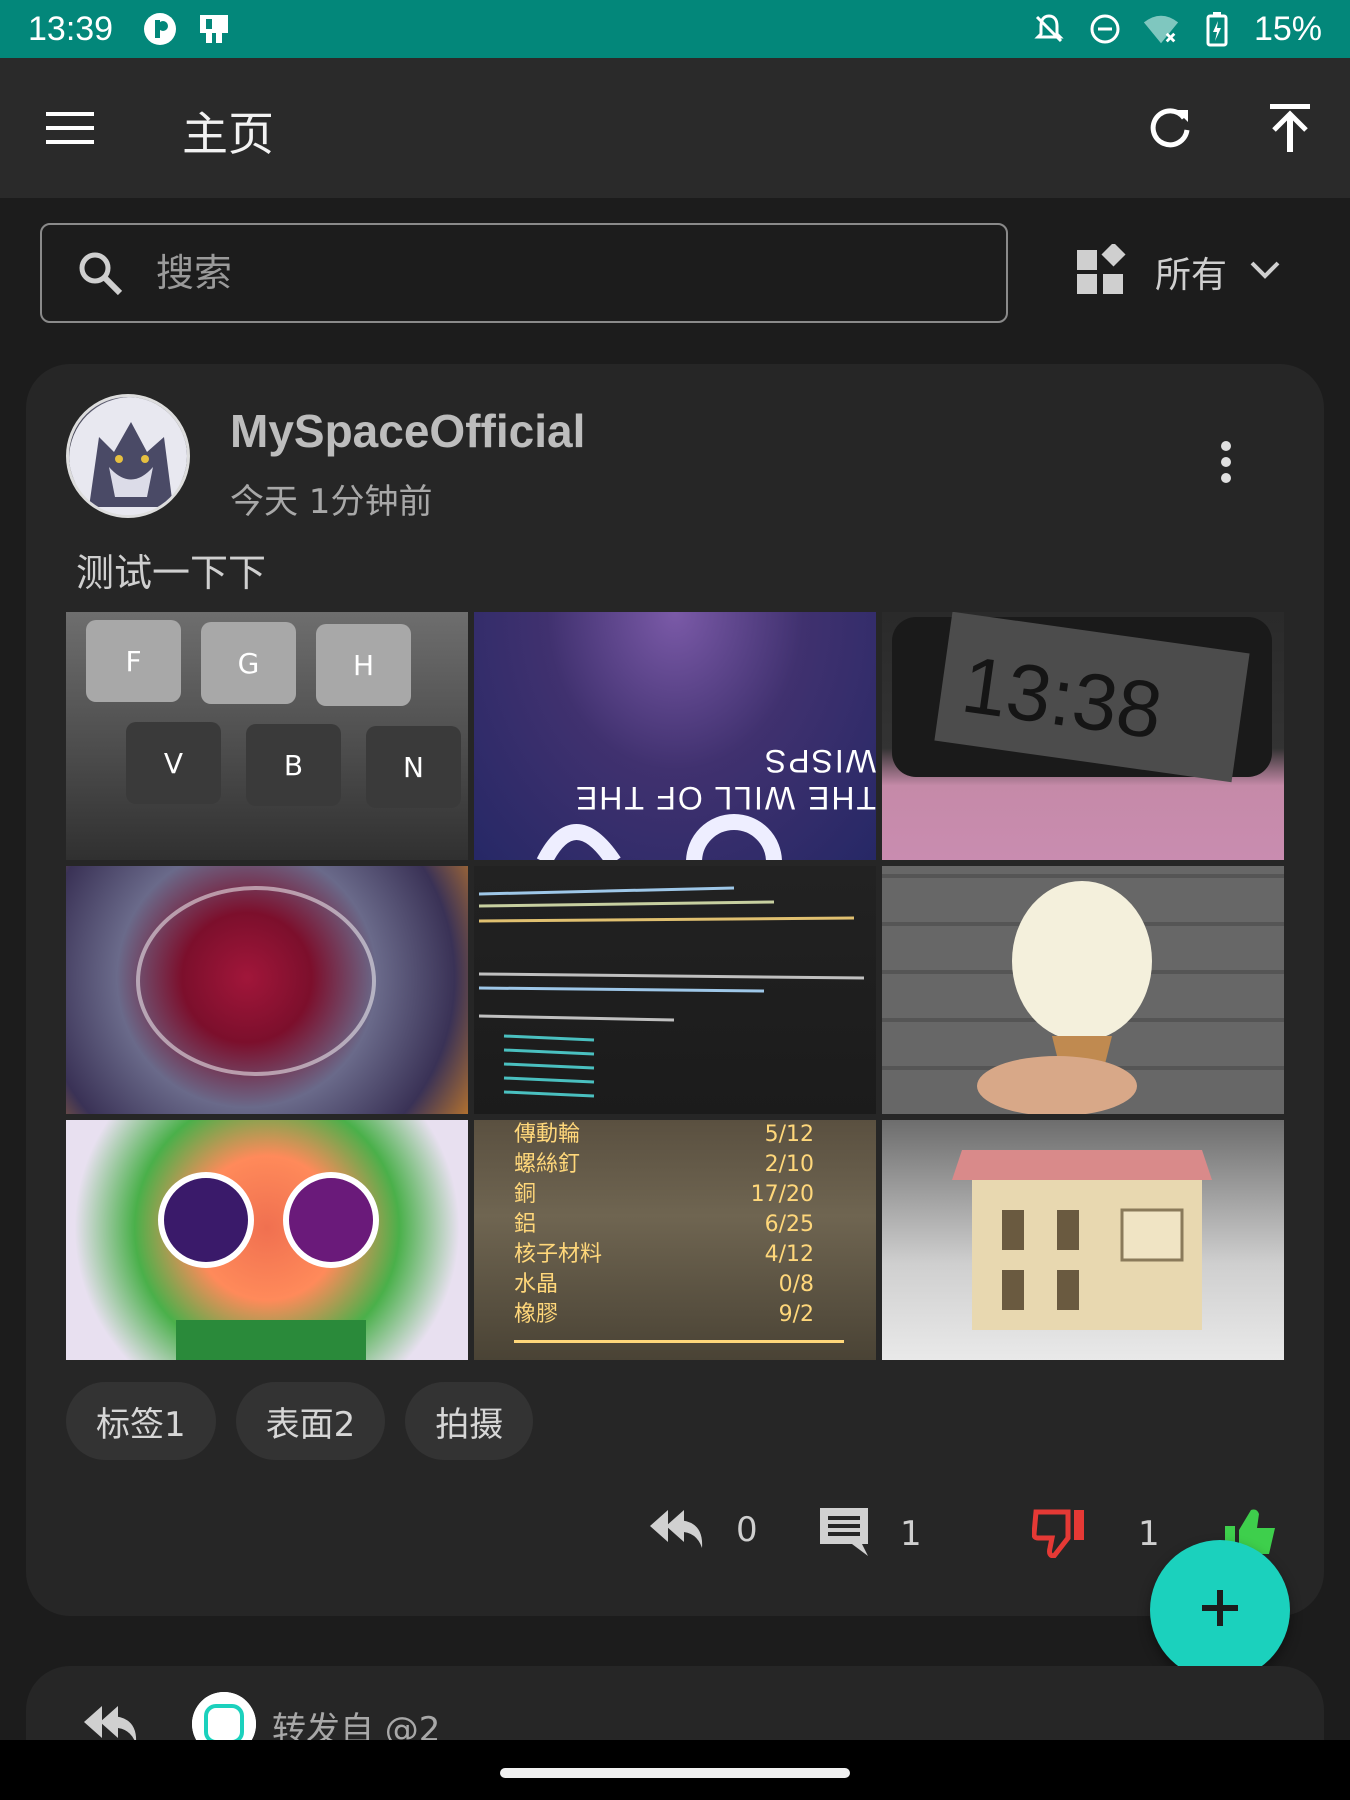 Image resolution: width=1350 pixels, height=1800 pixels. What do you see at coordinates (407, 431) in the screenshot?
I see `post-username: MySpaceOfficial` at bounding box center [407, 431].